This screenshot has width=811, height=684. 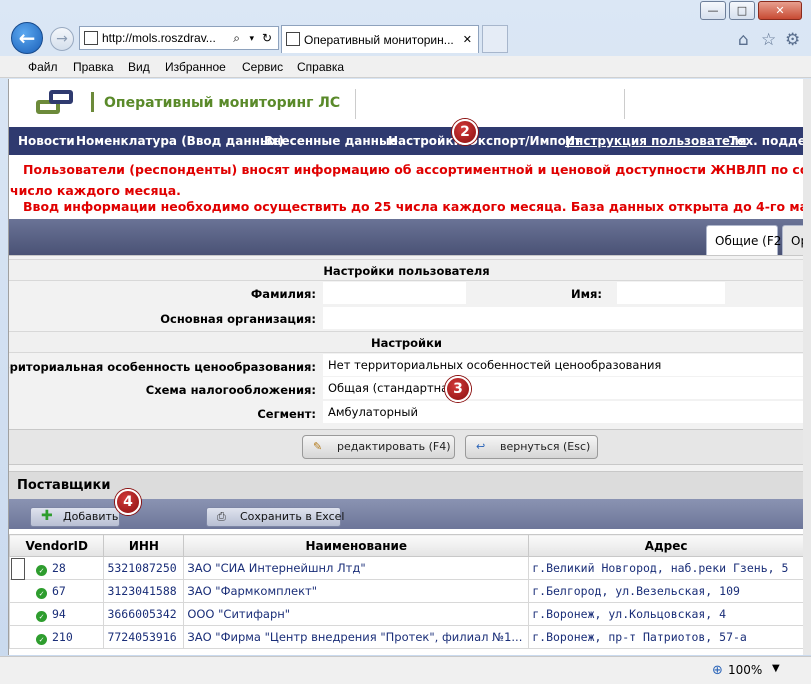 I want to click on new-tab-button, so click(x=495, y=39).